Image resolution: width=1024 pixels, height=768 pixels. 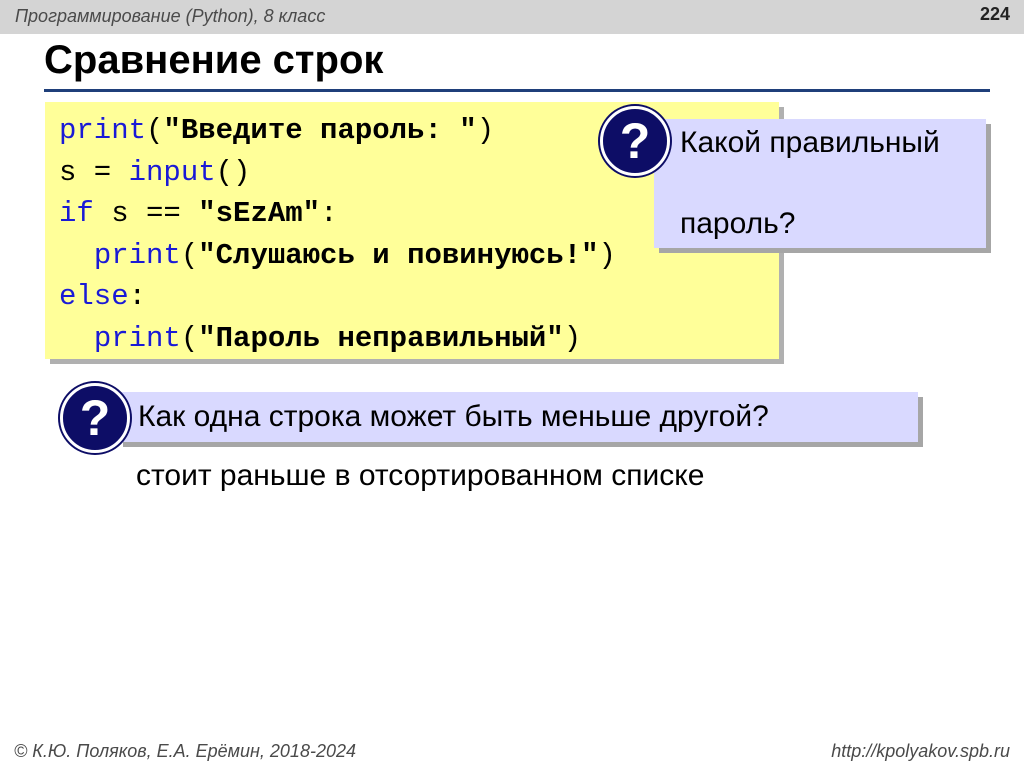 I want to click on question-text-line1: Какой правильный, so click(x=810, y=142).